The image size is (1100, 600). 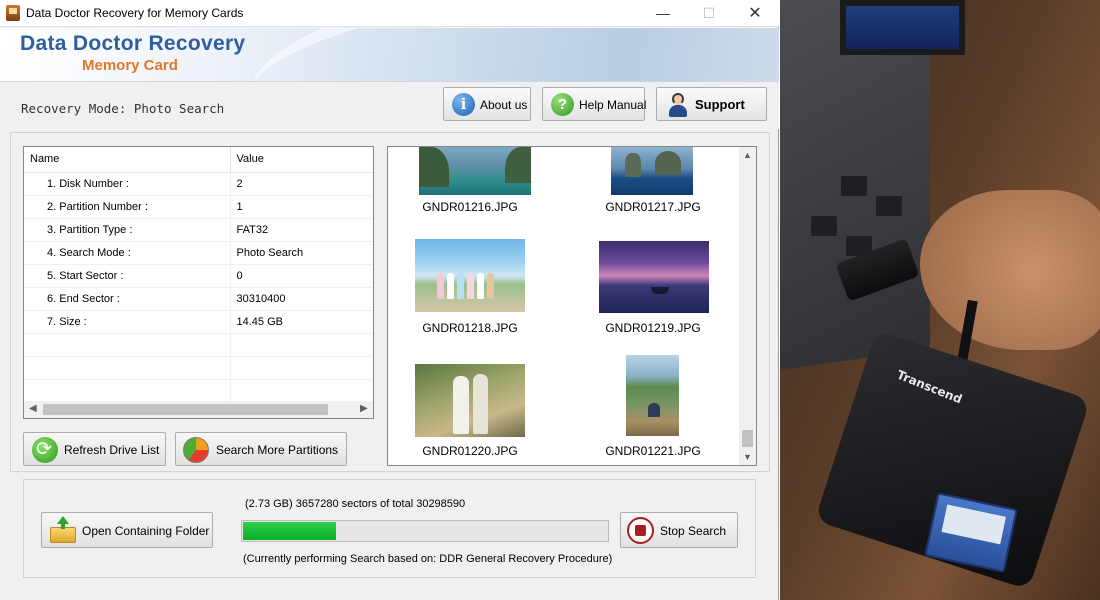 I want to click on scroll-down-icon: ▼, so click(x=747, y=457).